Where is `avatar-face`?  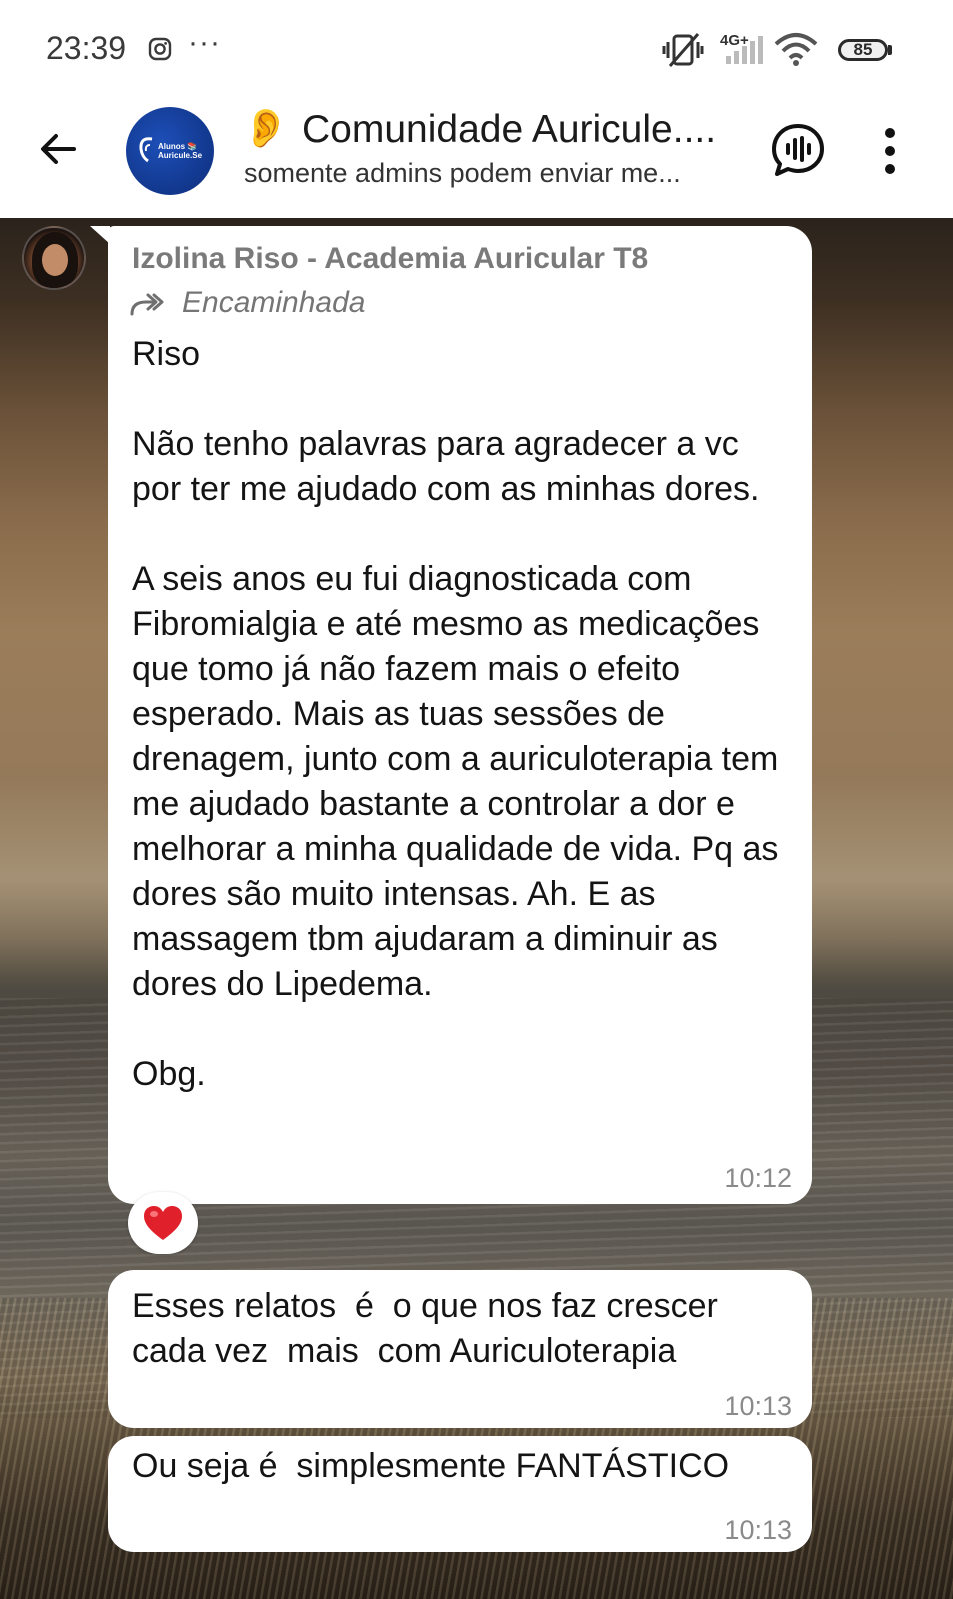 avatar-face is located at coordinates (55, 260).